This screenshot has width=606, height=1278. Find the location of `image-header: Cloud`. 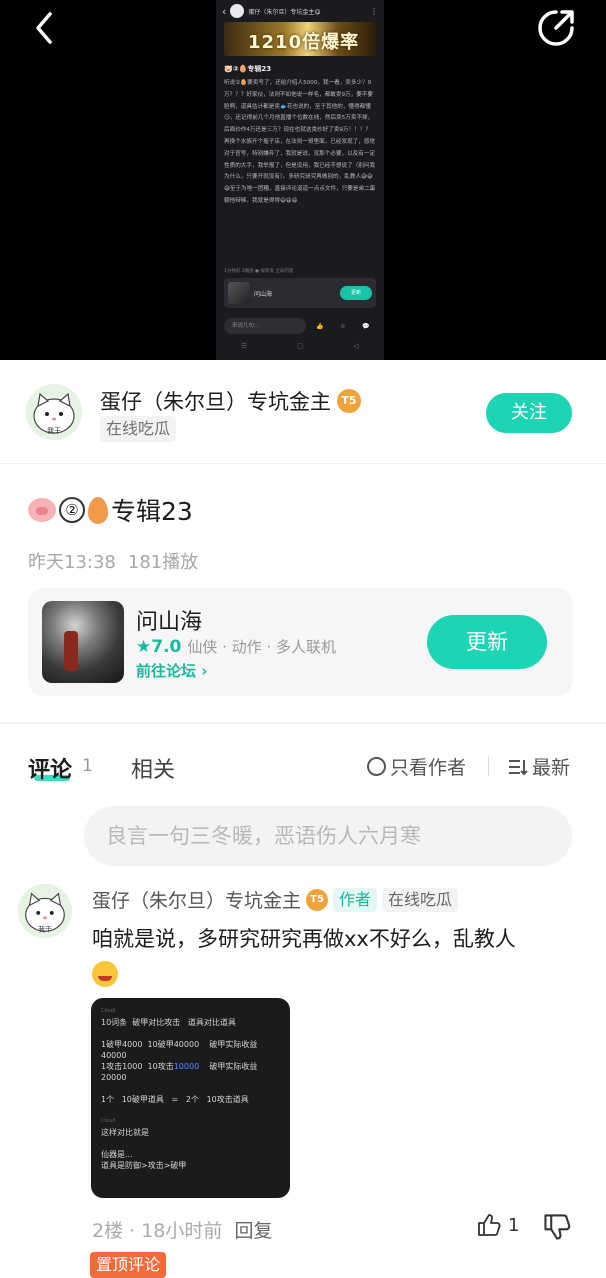

image-header: Cloud is located at coordinates (108, 1011).